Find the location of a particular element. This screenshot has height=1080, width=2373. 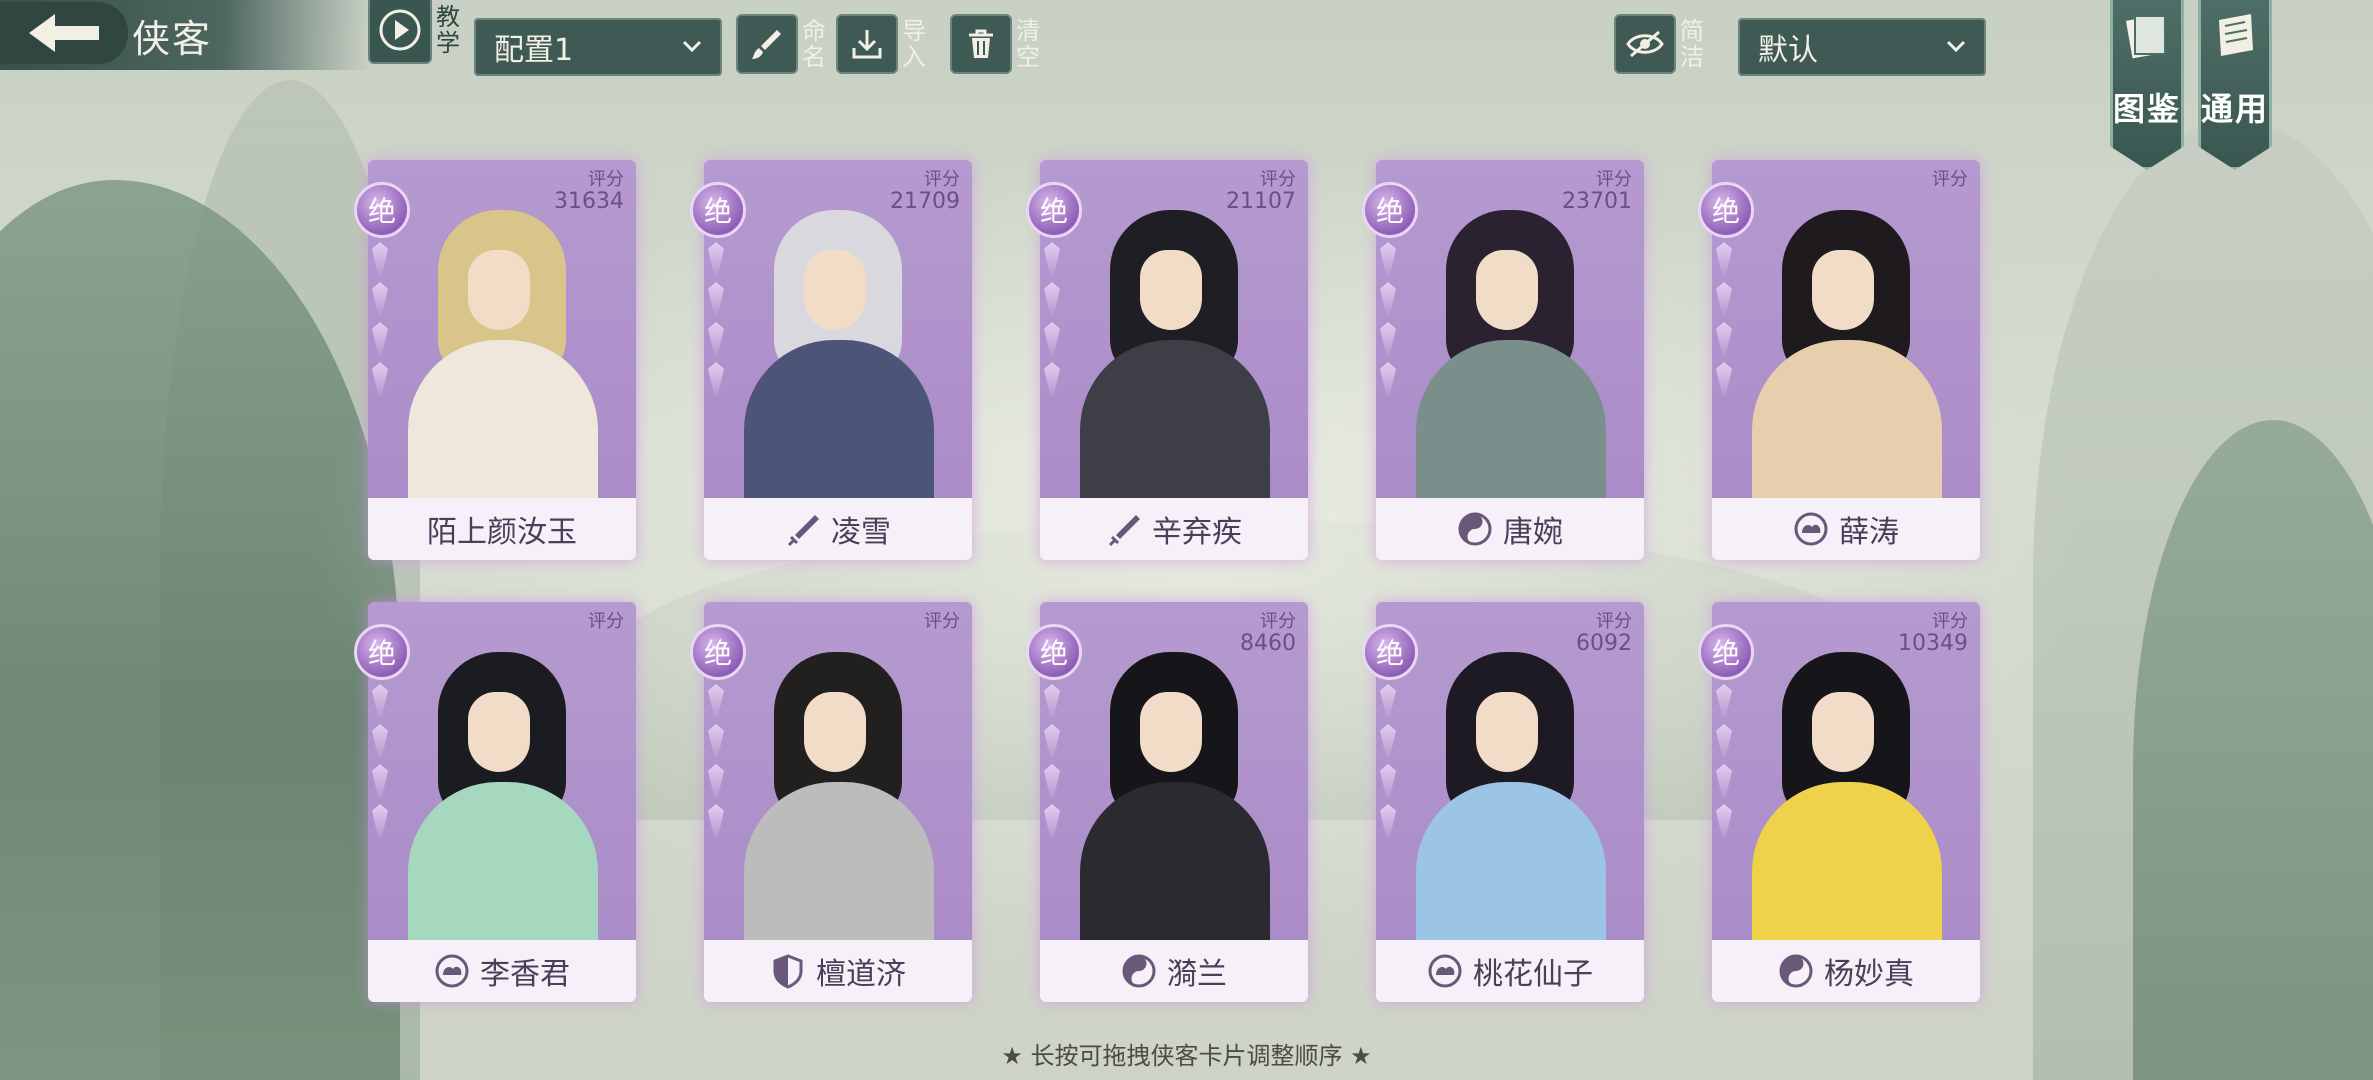

hero-name-bar: 漪兰 is located at coordinates (1174, 971).